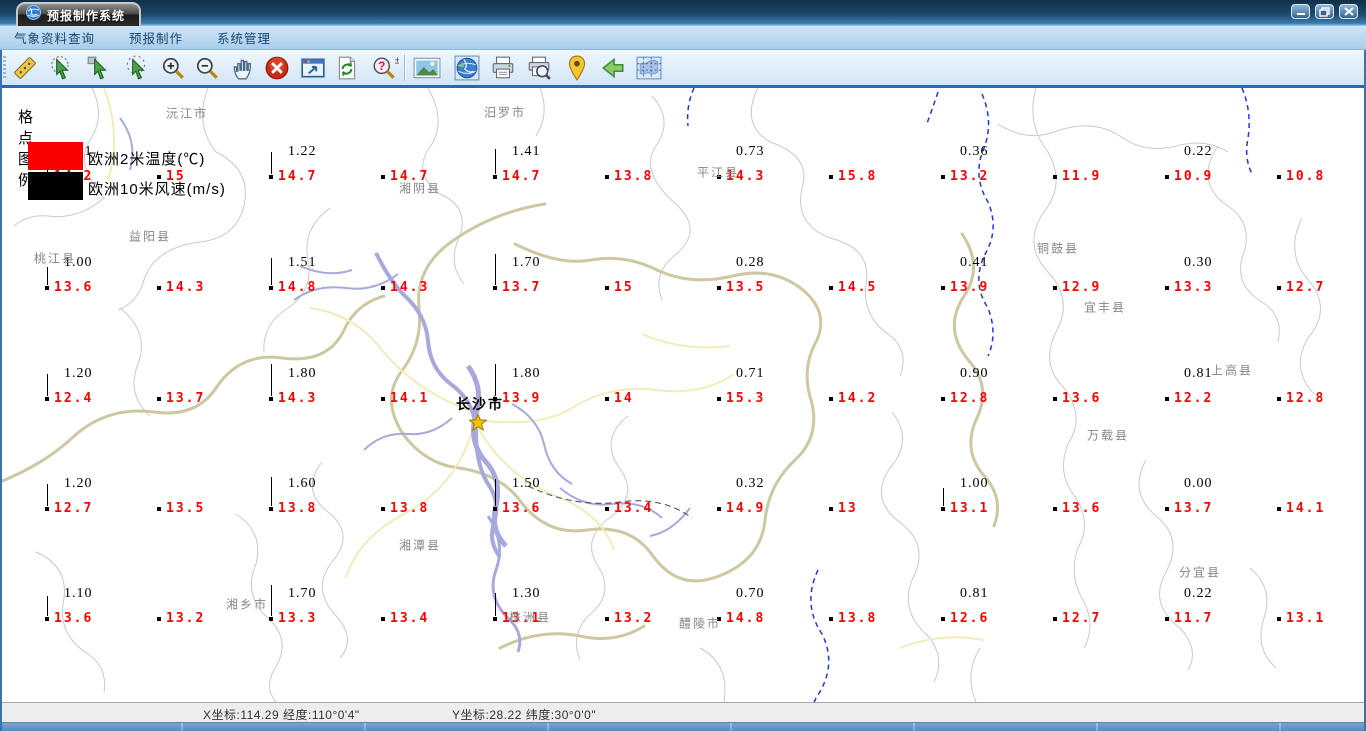 Image resolution: width=1366 pixels, height=731 pixels. Describe the element at coordinates (147, 159) in the screenshot. I see `legend-label-temperature: 欧洲2米温度(℃)` at that location.